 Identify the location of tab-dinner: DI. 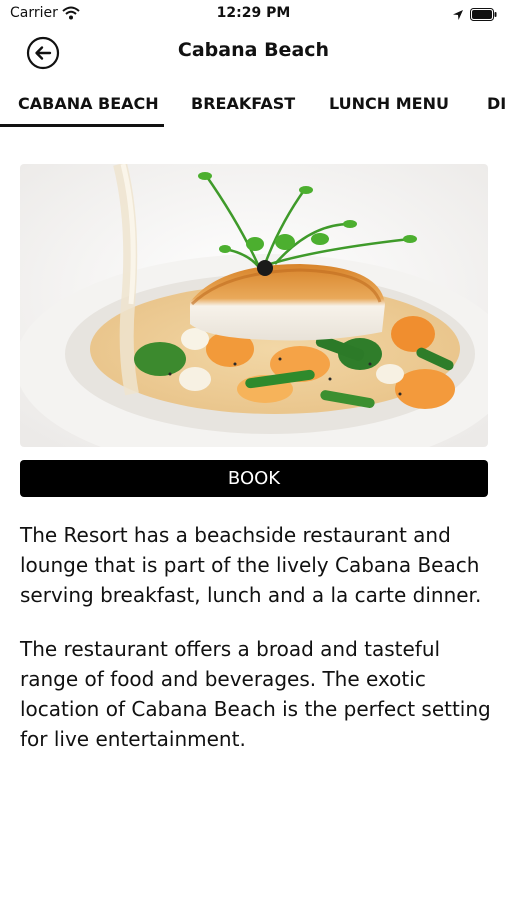
(496, 103).